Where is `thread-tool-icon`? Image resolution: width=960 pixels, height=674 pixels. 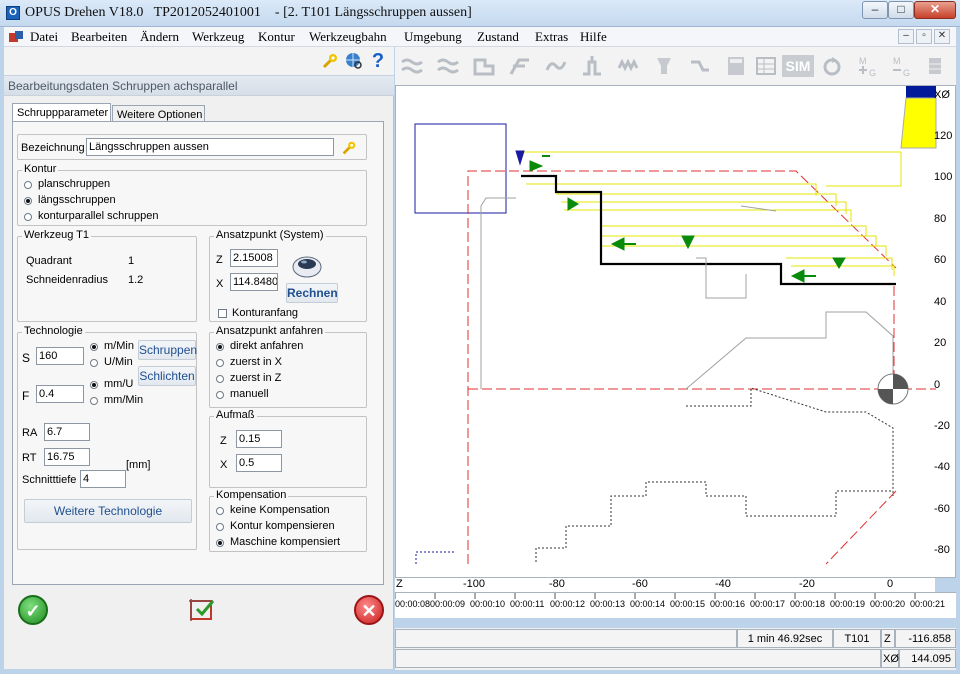
thread-tool-icon is located at coordinates (628, 66).